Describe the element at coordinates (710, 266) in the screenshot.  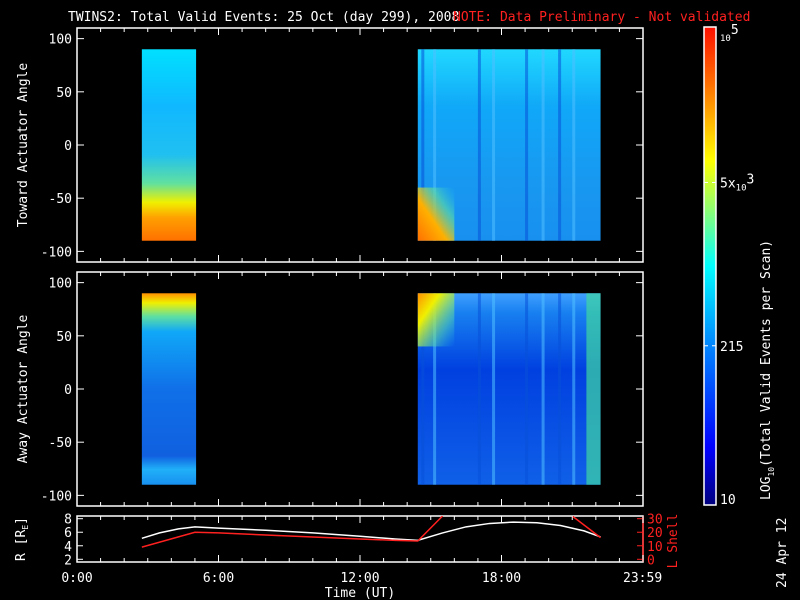
I see `colorbar` at that location.